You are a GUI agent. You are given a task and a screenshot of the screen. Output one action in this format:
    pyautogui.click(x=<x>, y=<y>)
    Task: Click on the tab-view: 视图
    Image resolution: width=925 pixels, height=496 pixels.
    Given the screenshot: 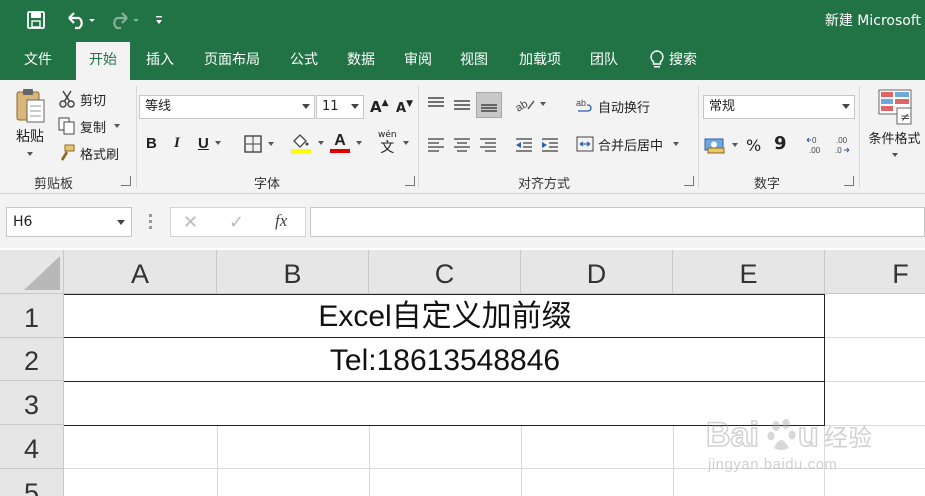 What is the action you would take?
    pyautogui.click(x=474, y=60)
    